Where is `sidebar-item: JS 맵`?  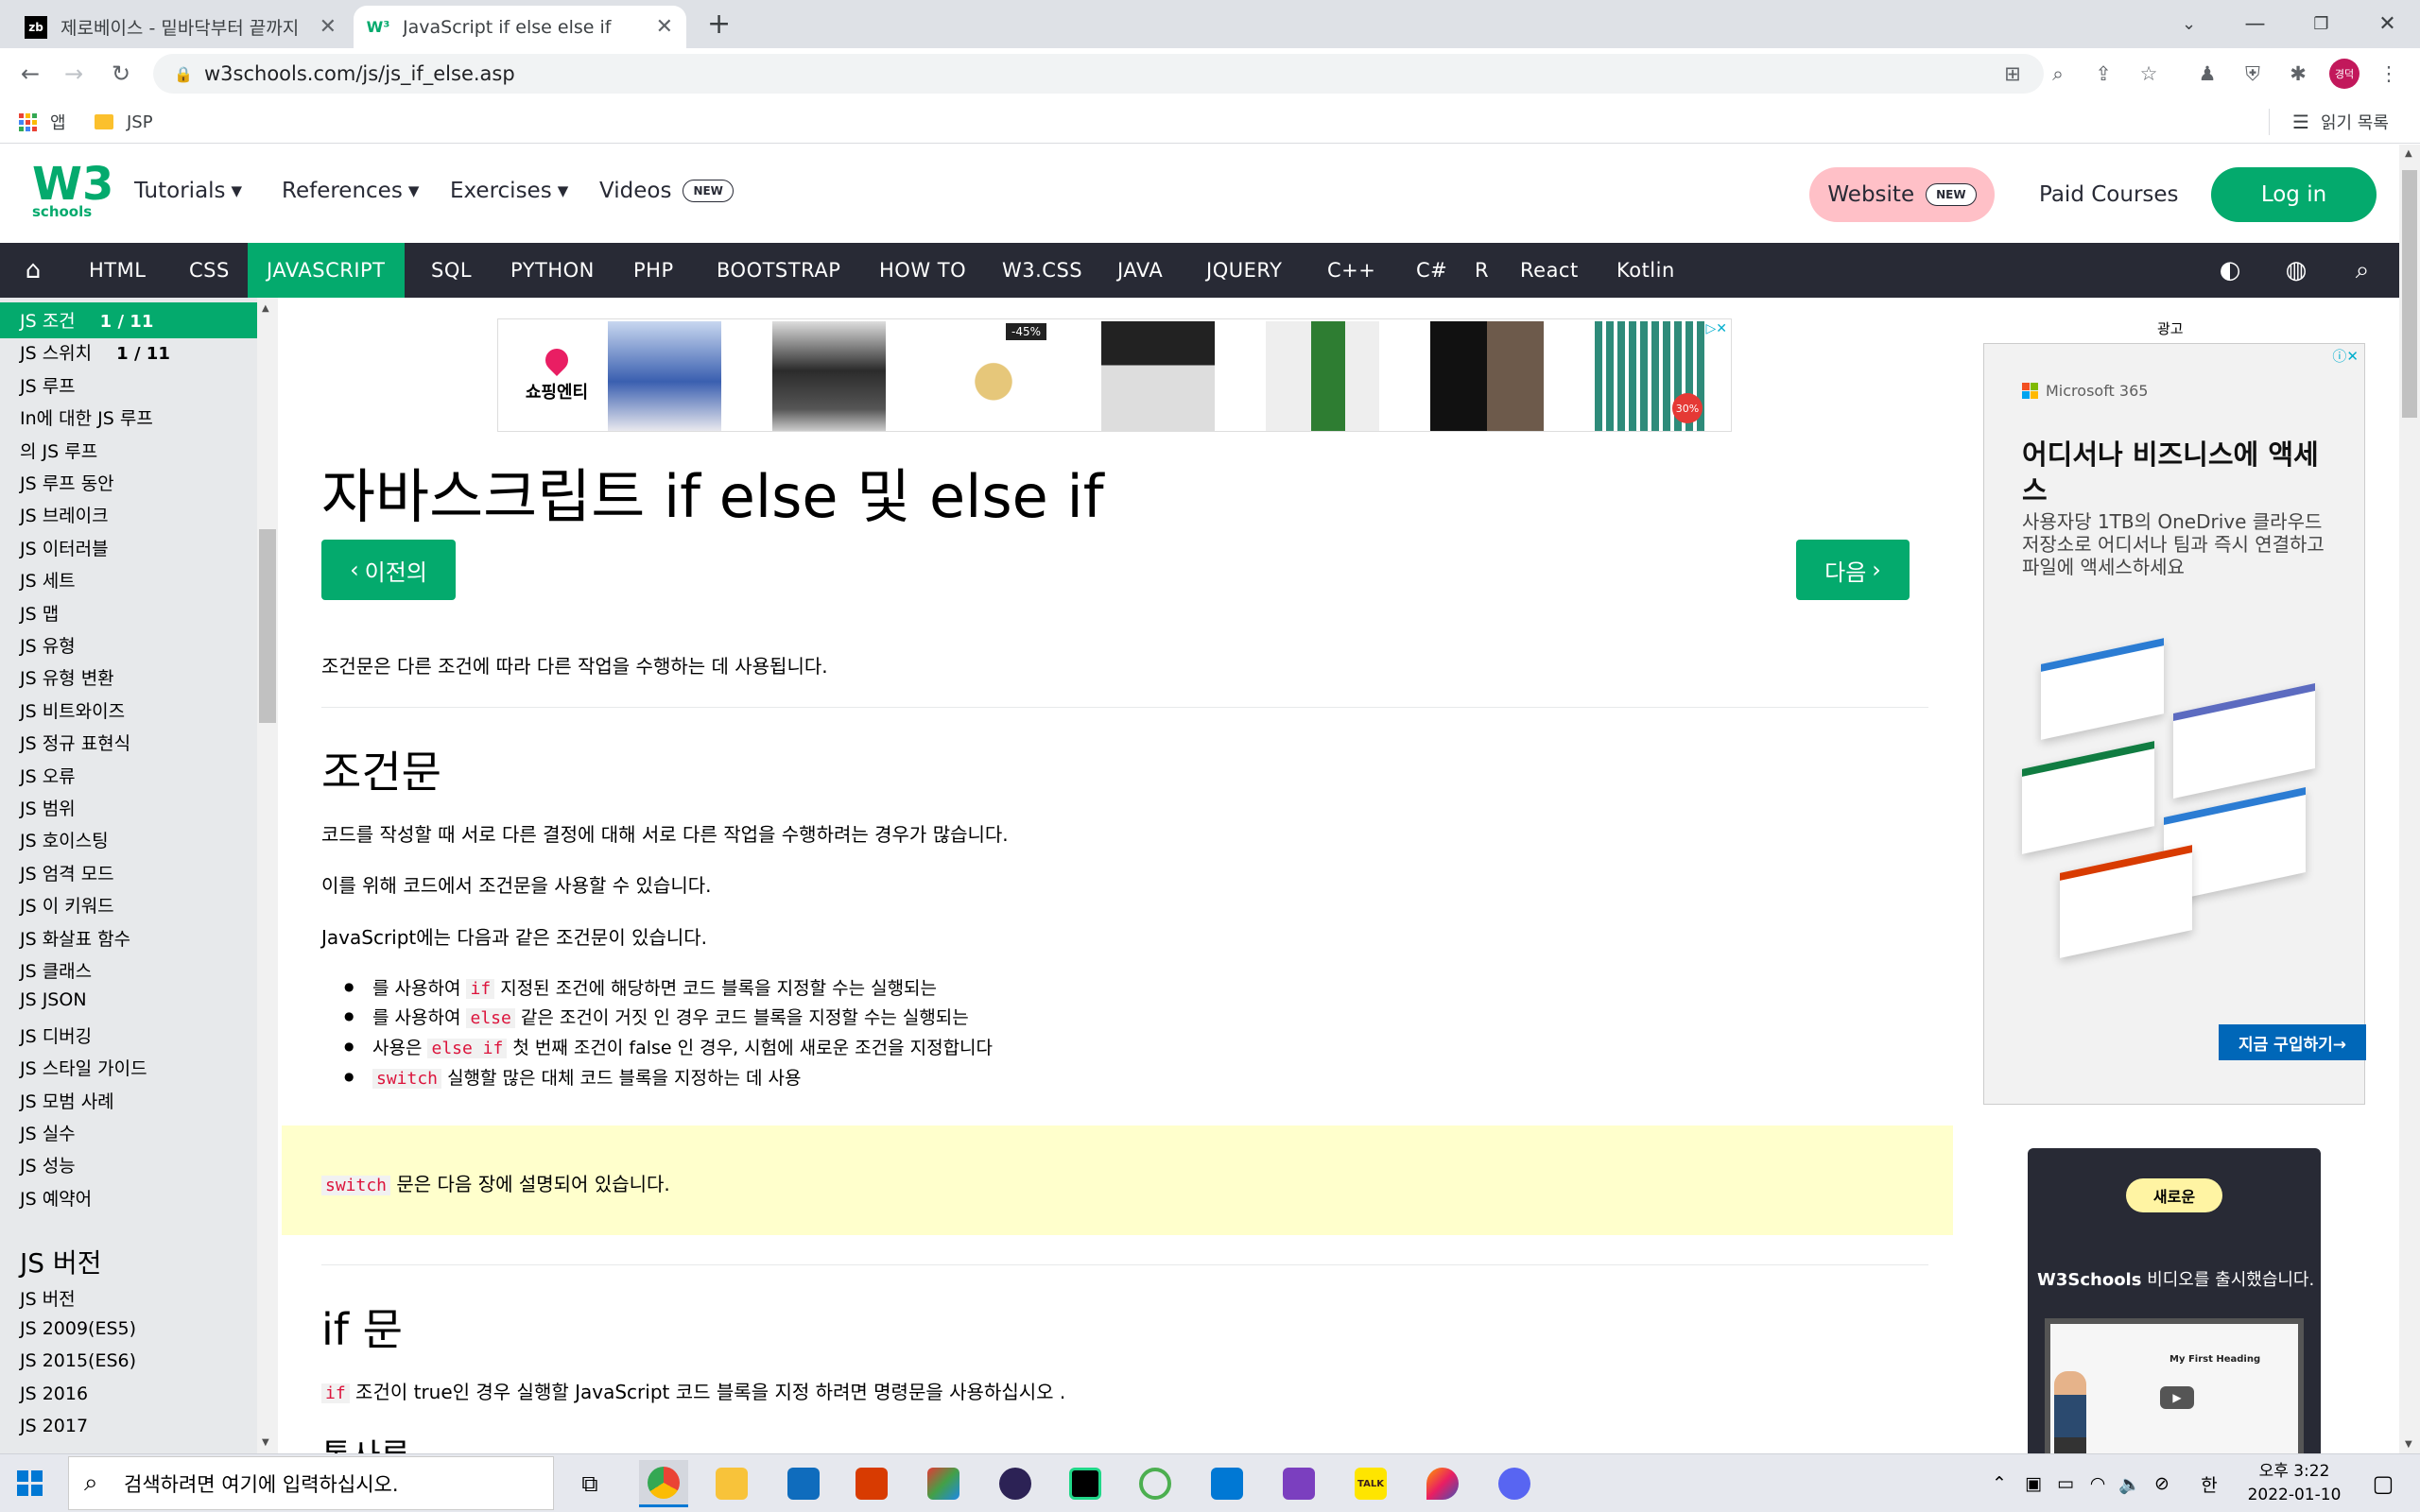 sidebar-item: JS 맵 is located at coordinates (39, 613).